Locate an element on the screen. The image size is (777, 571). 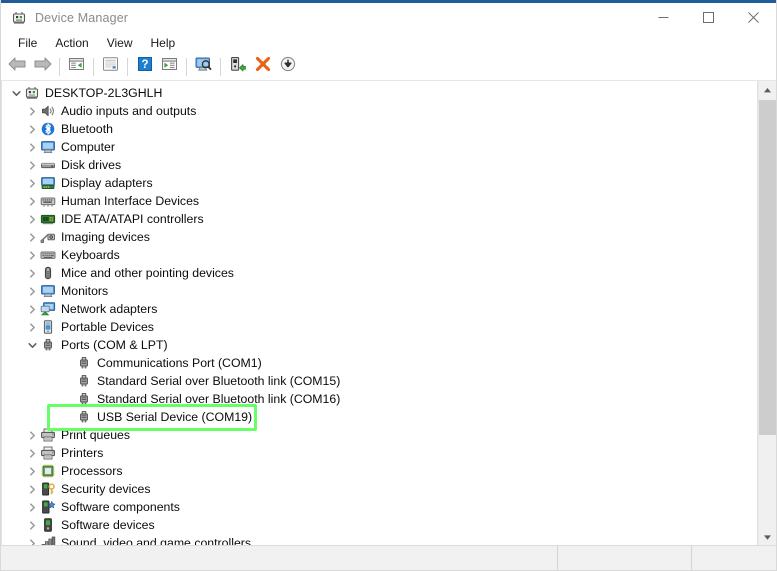
menu-view: View is located at coordinates (120, 43).